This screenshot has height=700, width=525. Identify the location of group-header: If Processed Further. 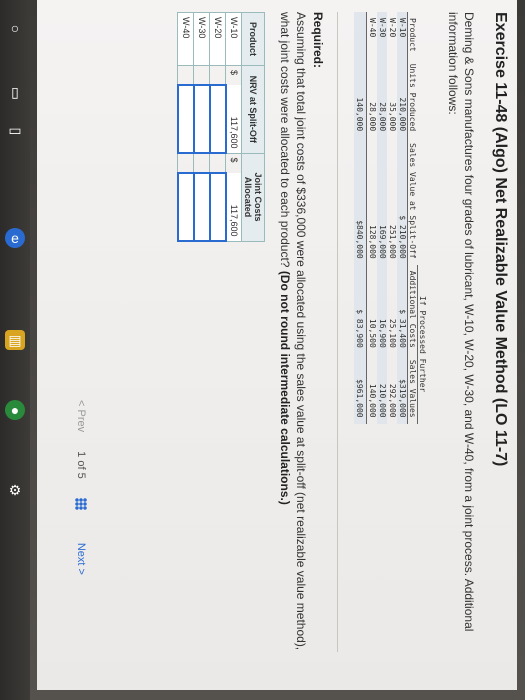
(422, 344).